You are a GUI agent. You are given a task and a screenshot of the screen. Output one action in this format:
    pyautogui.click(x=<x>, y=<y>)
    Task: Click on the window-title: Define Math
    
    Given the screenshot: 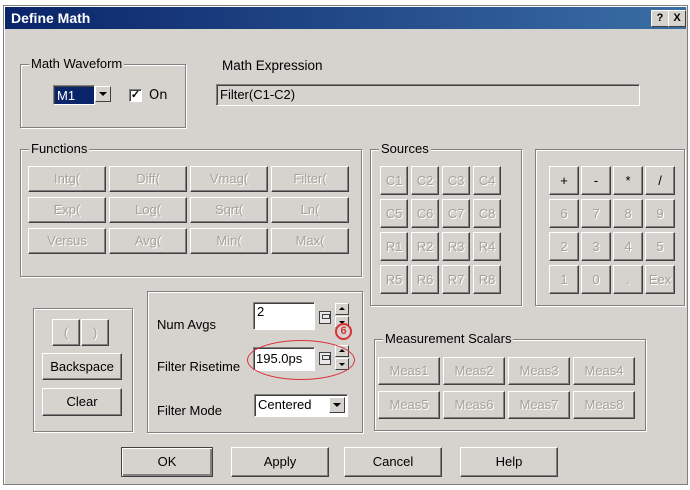 What is the action you would take?
    pyautogui.click(x=51, y=18)
    